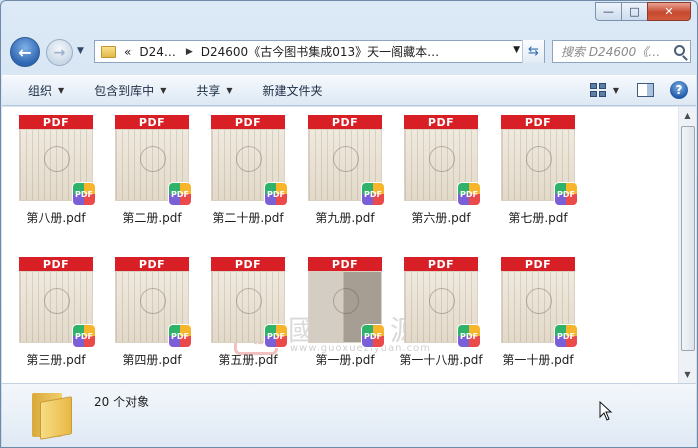  Describe the element at coordinates (687, 374) in the screenshot. I see `scroll-down-icon: ▼` at that location.